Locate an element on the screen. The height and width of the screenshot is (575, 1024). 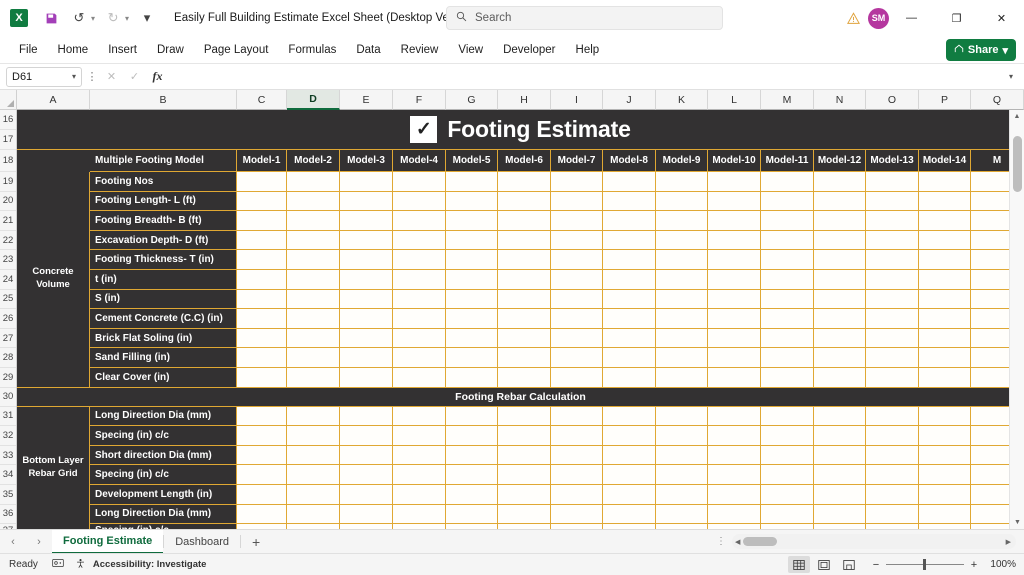
expand-formula-bar-icon: ▾ is located at coordinates (1011, 76).